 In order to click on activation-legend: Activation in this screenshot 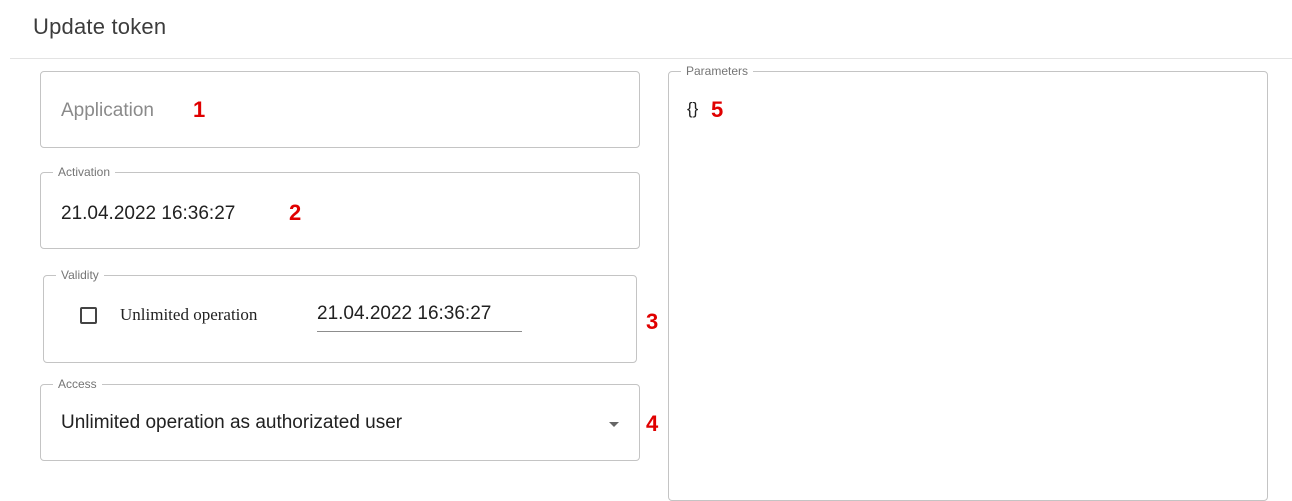, I will do `click(84, 172)`.